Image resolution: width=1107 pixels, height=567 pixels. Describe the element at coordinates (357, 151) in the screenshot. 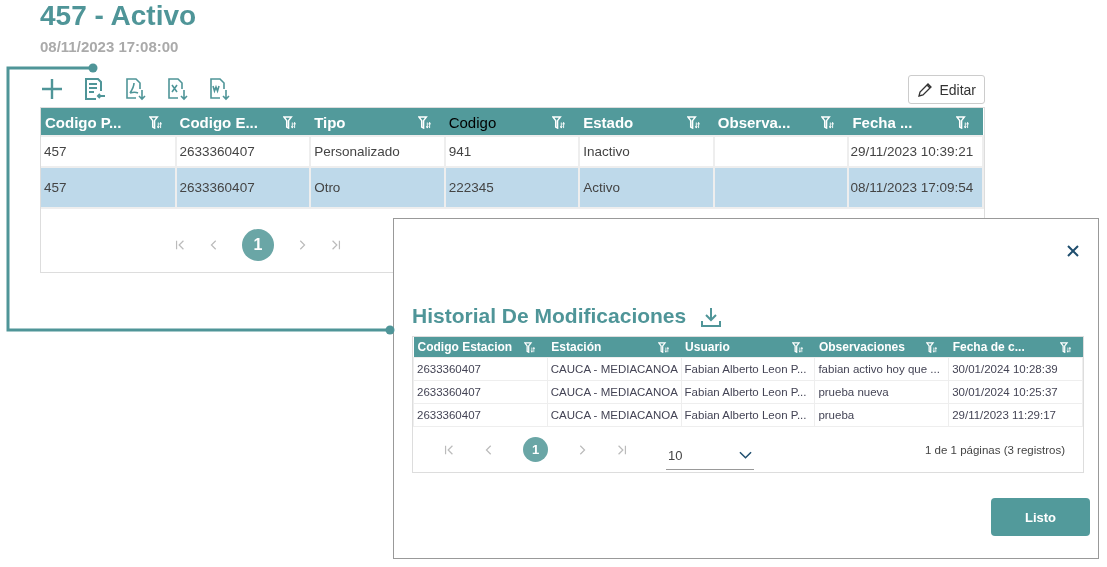

I see `table-cell: Personalizado` at that location.